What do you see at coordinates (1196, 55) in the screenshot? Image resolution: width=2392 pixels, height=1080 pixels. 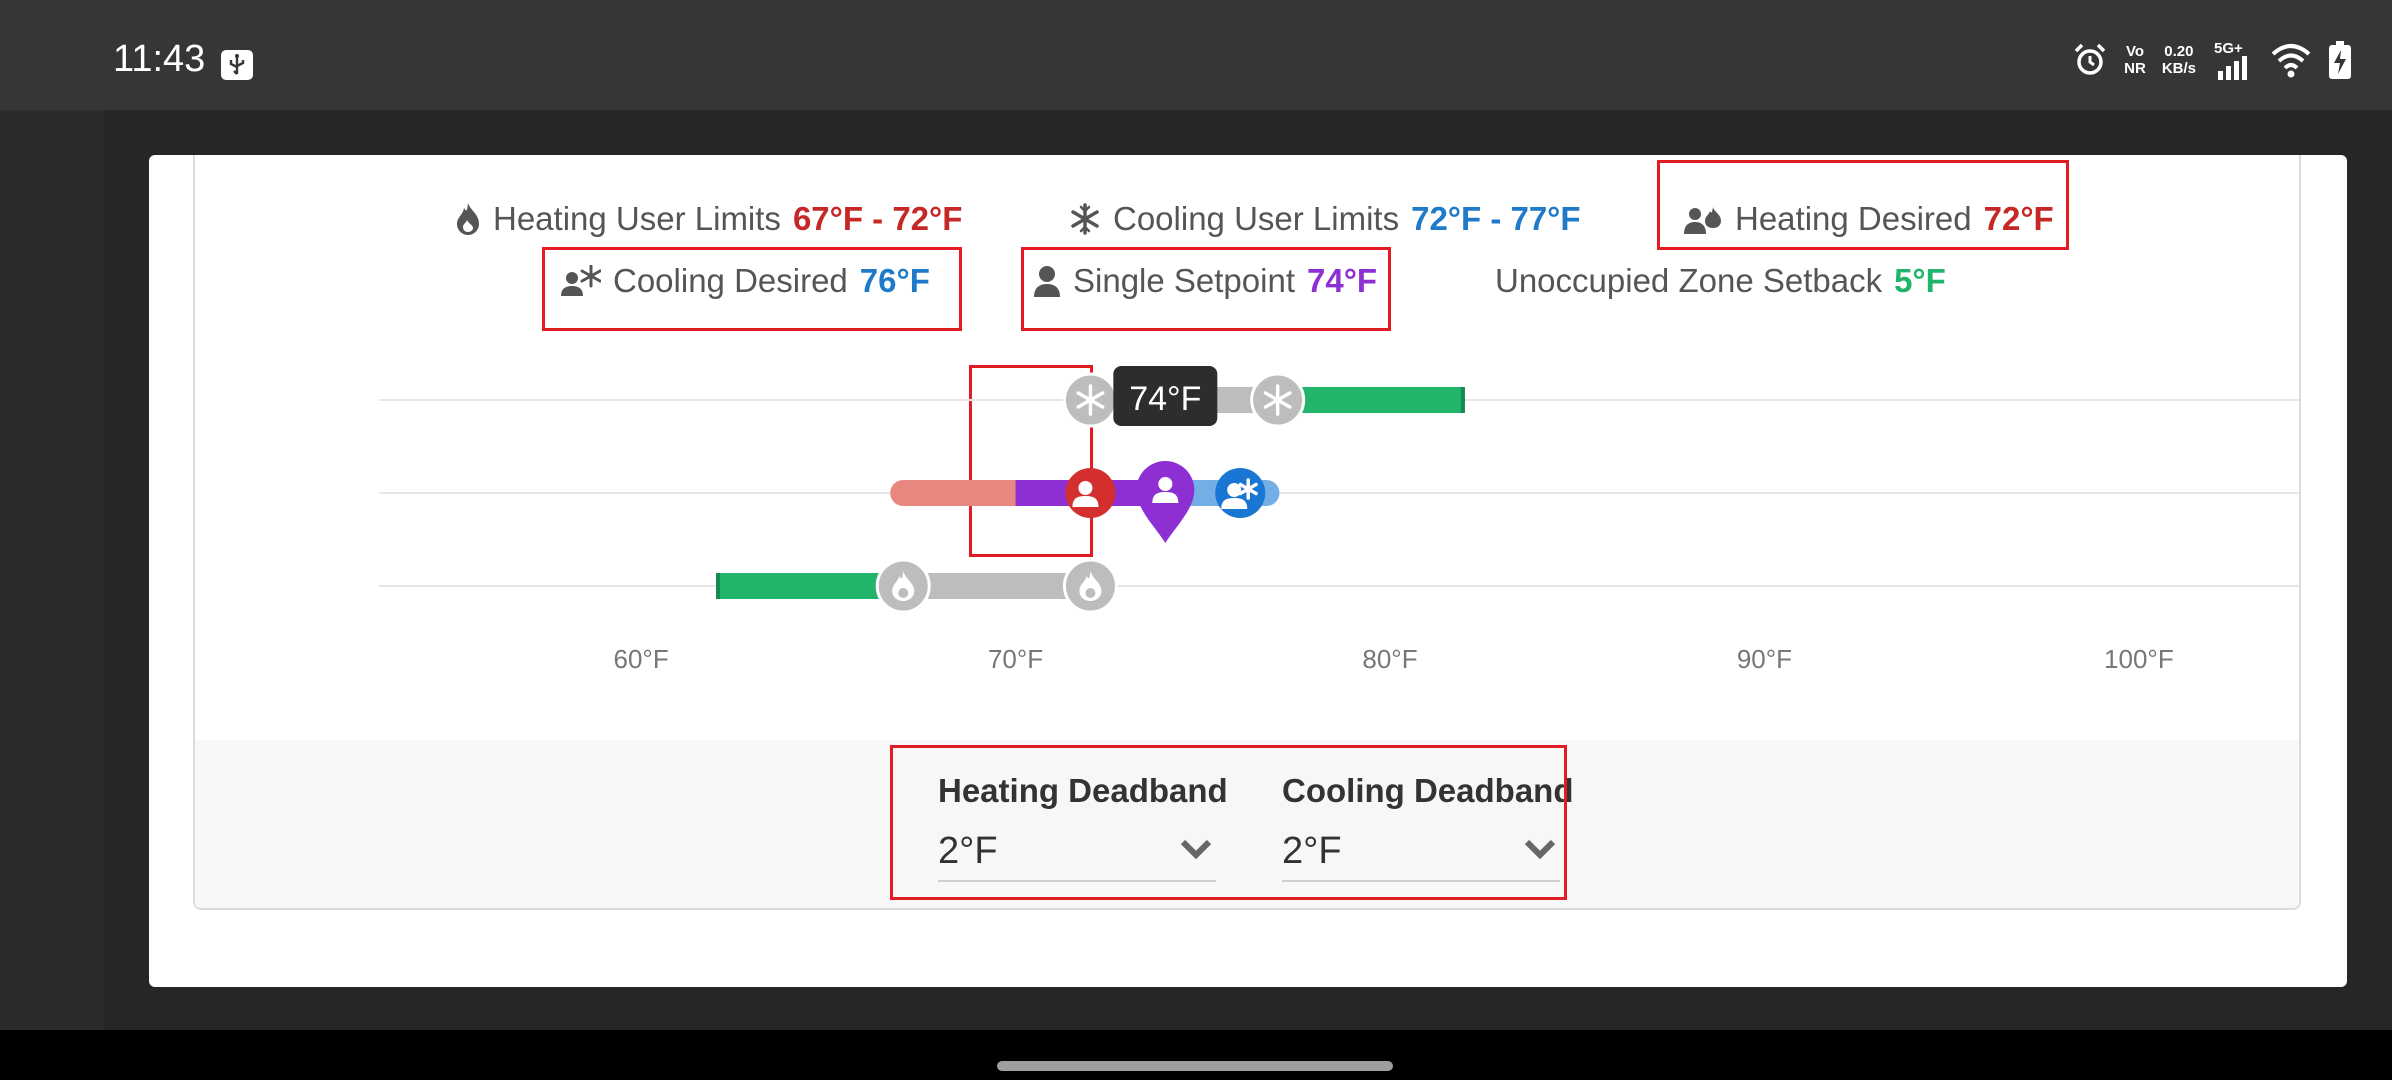 I see `status-bar: 11:43 Vo NR 0.20 KB/s 5G+` at bounding box center [1196, 55].